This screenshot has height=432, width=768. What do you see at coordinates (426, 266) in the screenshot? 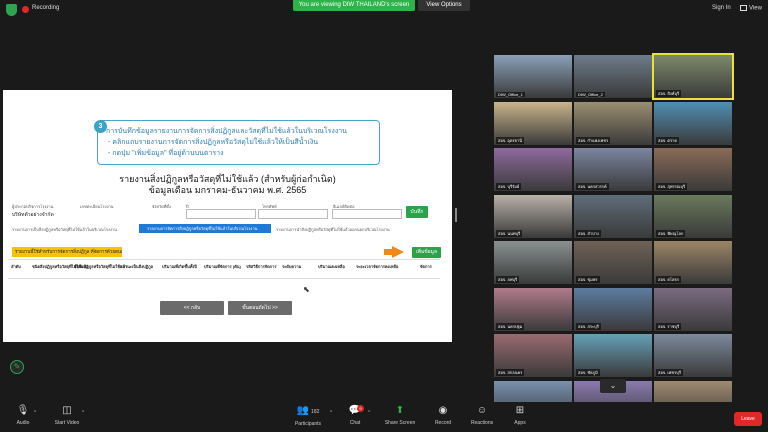
I see `col-header: จัดการ` at bounding box center [426, 266].